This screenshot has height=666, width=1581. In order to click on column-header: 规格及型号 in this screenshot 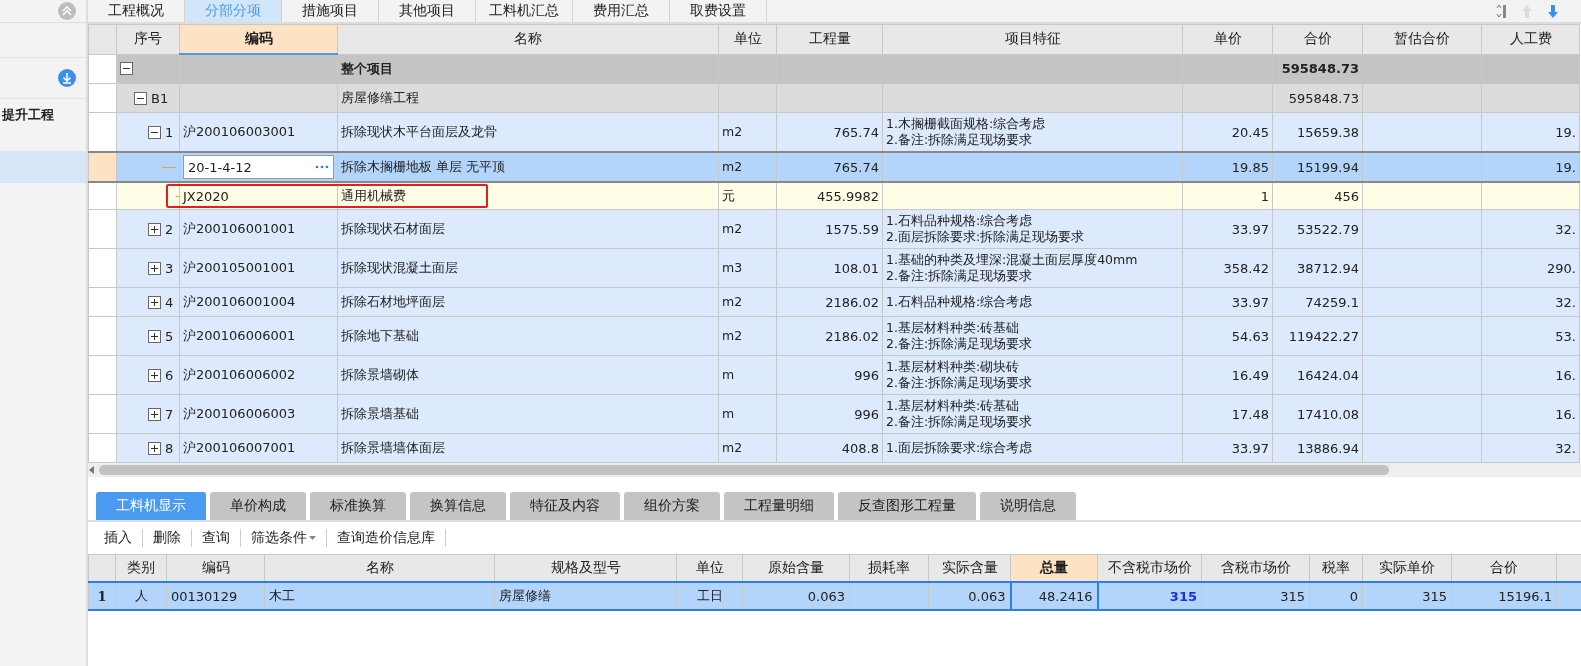, I will do `click(585, 568)`.